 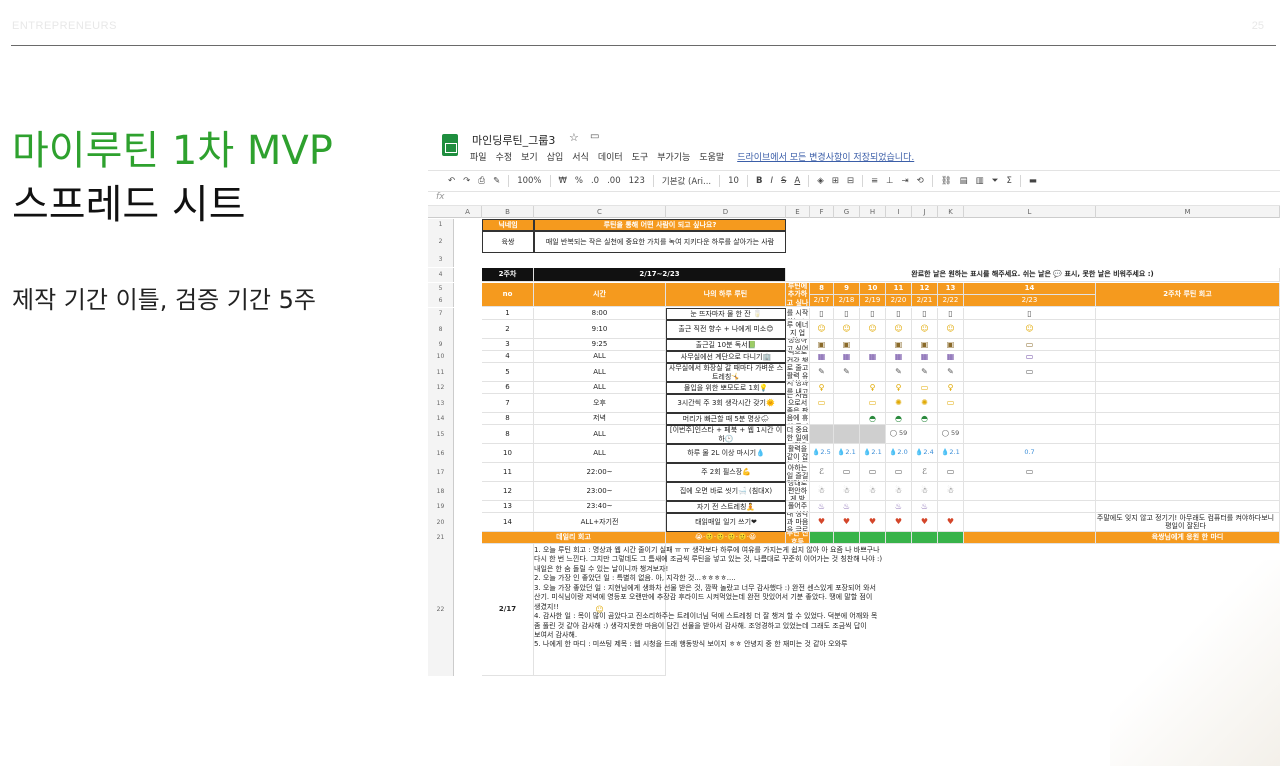 What do you see at coordinates (441, 345) in the screenshot?
I see `row-header: 9` at bounding box center [441, 345].